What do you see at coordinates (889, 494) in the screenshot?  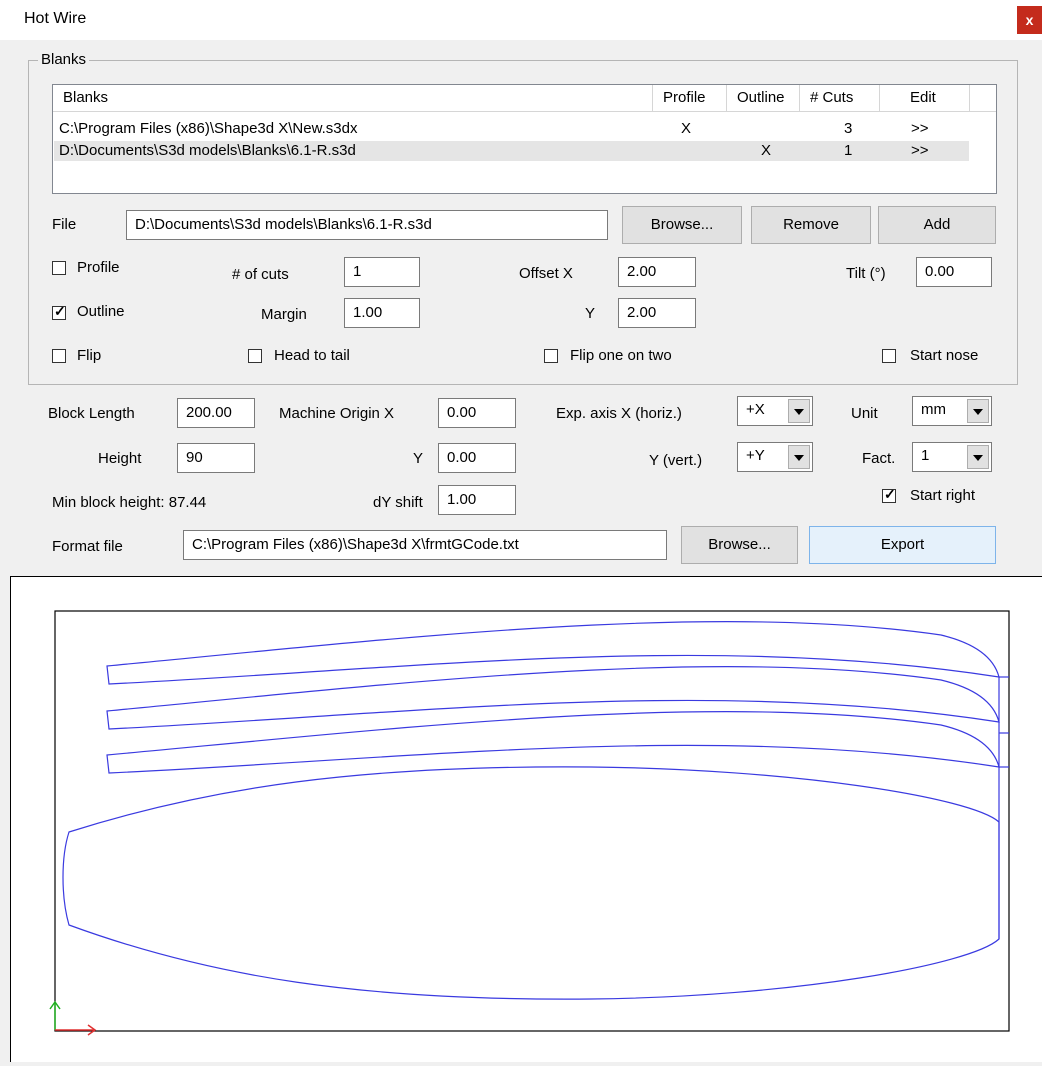 I see `start-right-checkbox` at bounding box center [889, 494].